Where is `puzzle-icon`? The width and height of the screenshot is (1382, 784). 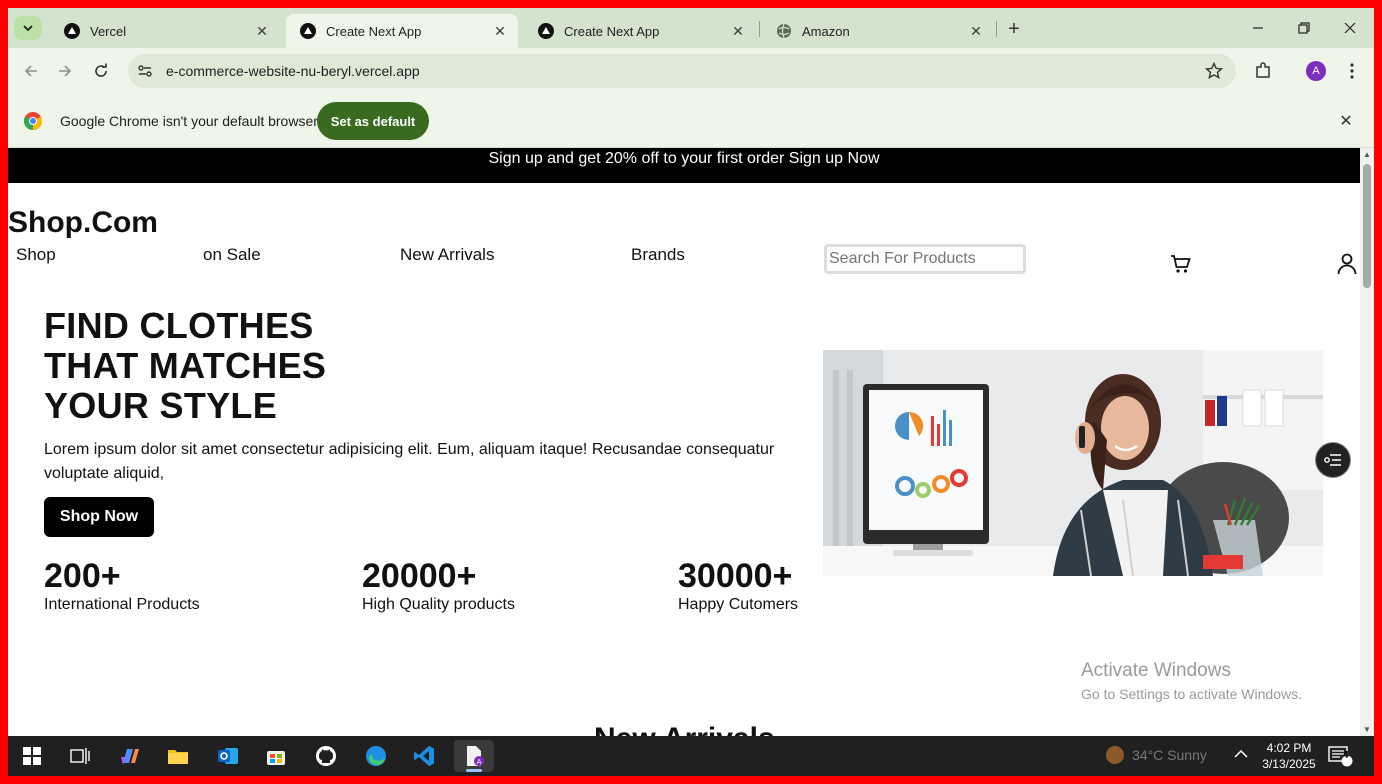
puzzle-icon is located at coordinates (1263, 70).